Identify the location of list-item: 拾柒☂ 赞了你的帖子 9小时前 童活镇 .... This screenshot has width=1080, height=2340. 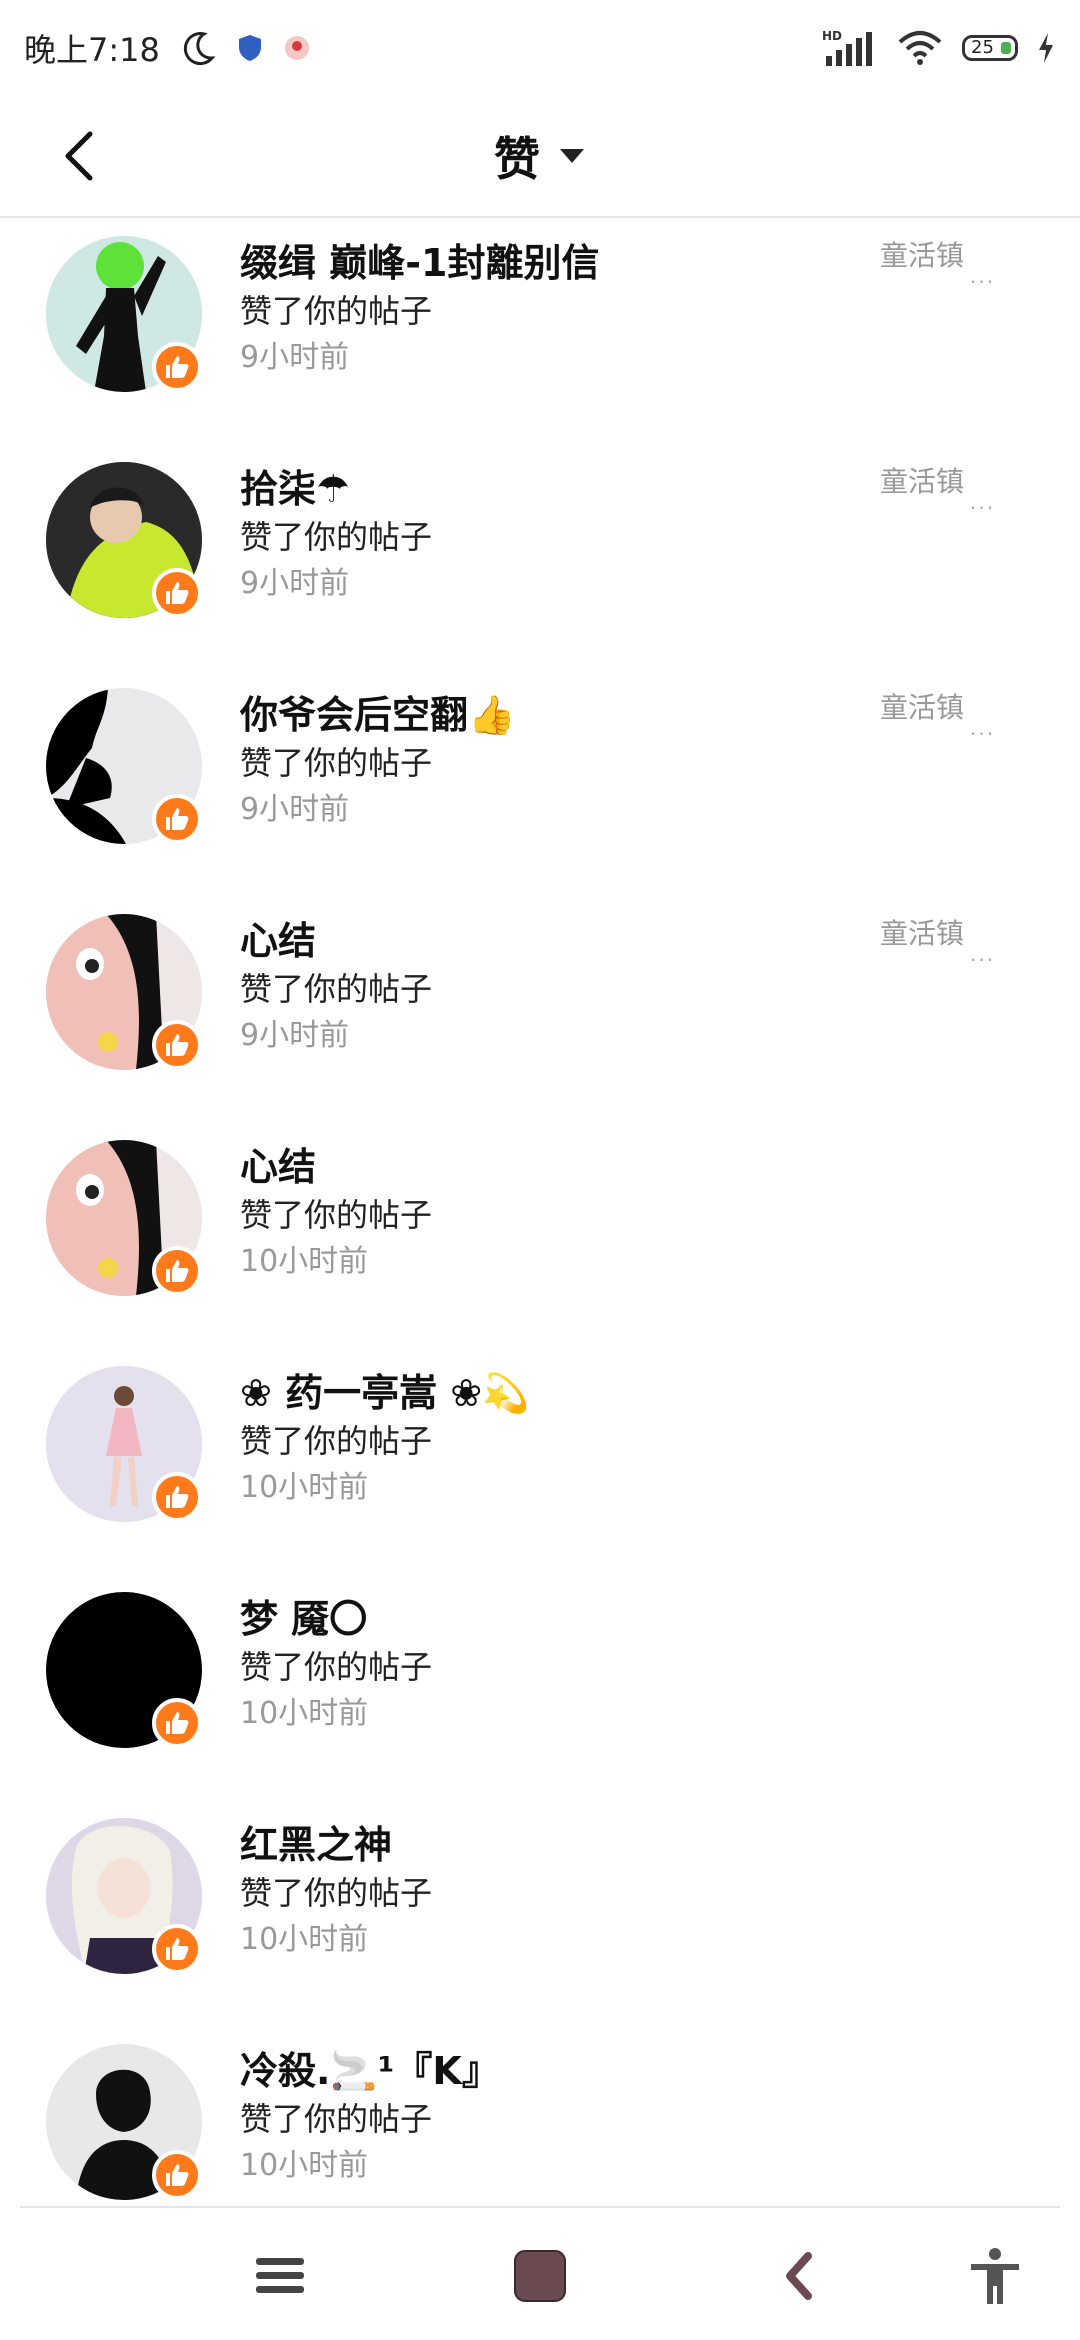
(540, 547).